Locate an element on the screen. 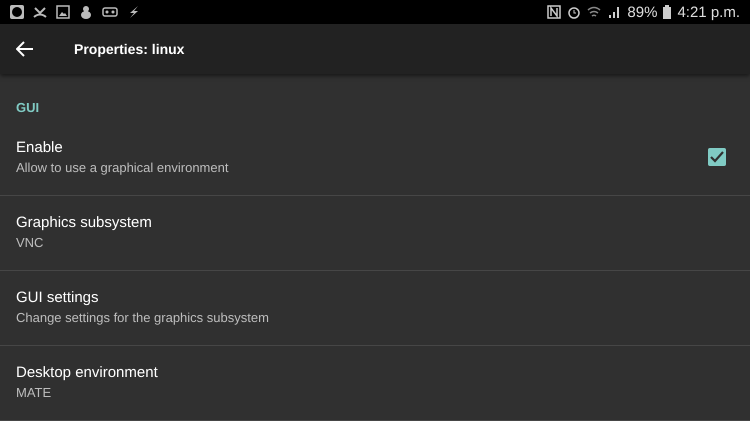  preference-summary: Change settings for the graphics subsystem is located at coordinates (142, 317).